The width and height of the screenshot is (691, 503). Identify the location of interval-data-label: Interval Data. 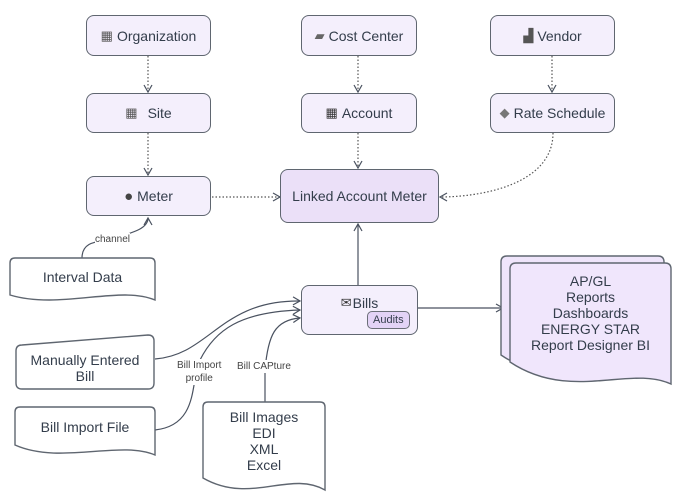
(82, 277).